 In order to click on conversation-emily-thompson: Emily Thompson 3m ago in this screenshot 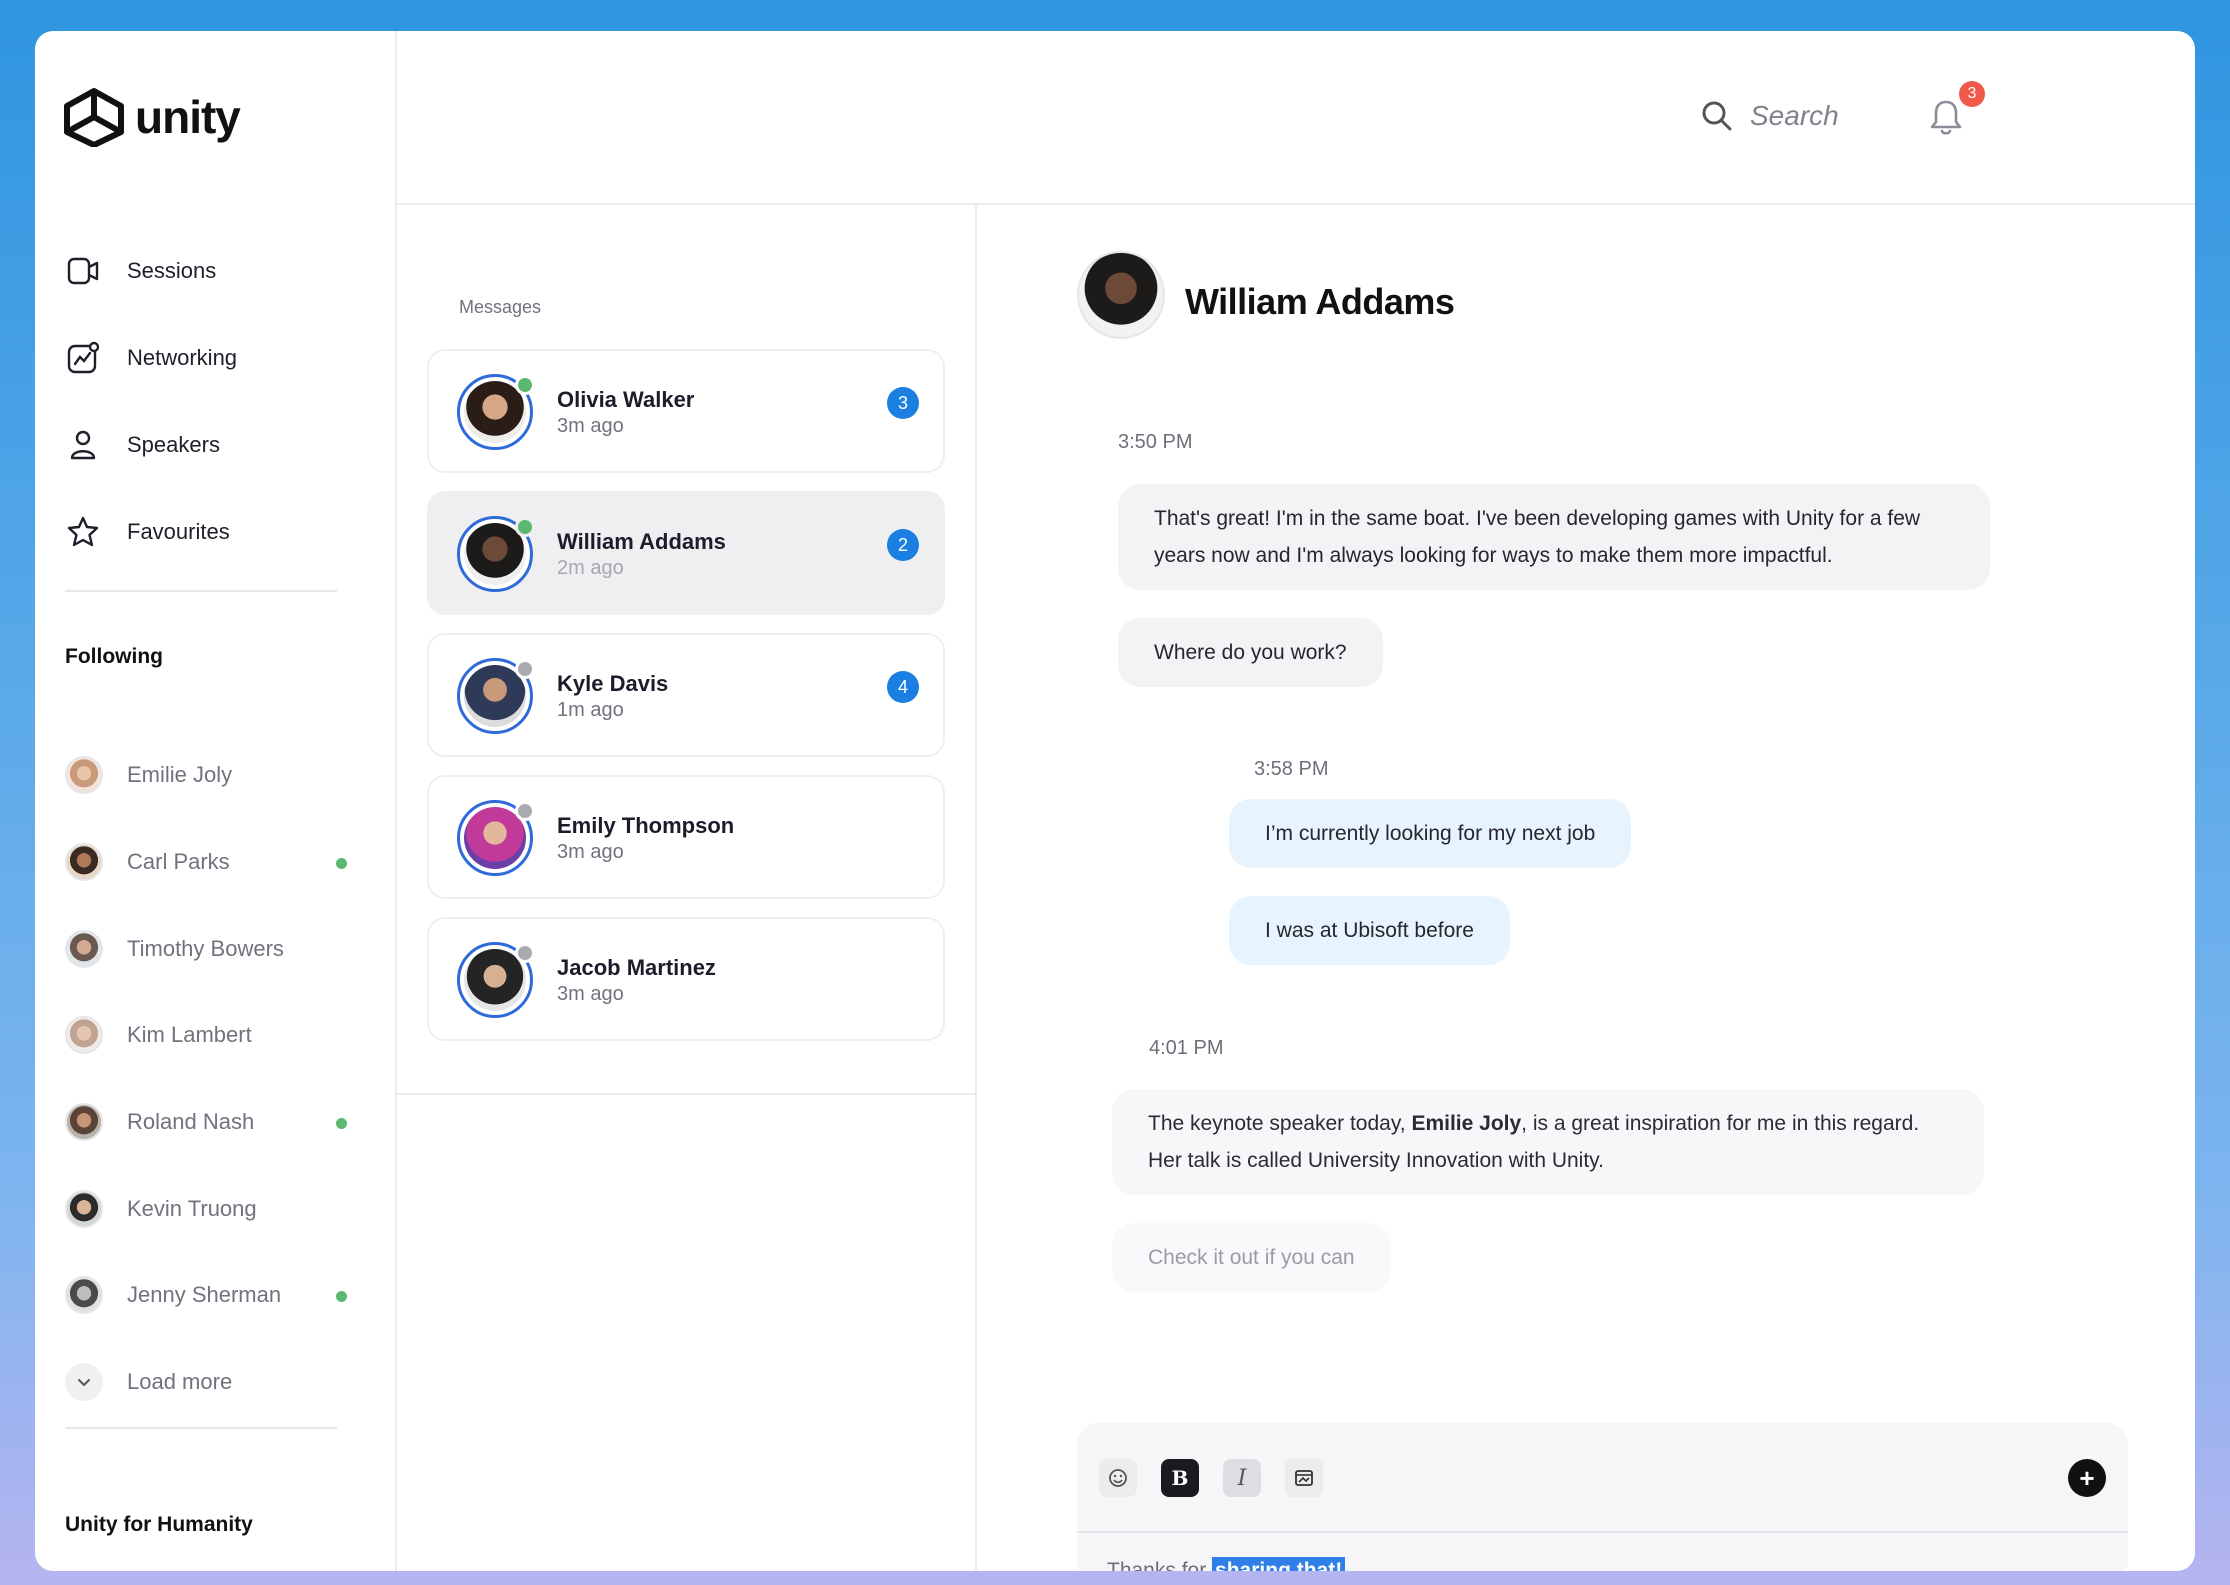, I will do `click(686, 837)`.